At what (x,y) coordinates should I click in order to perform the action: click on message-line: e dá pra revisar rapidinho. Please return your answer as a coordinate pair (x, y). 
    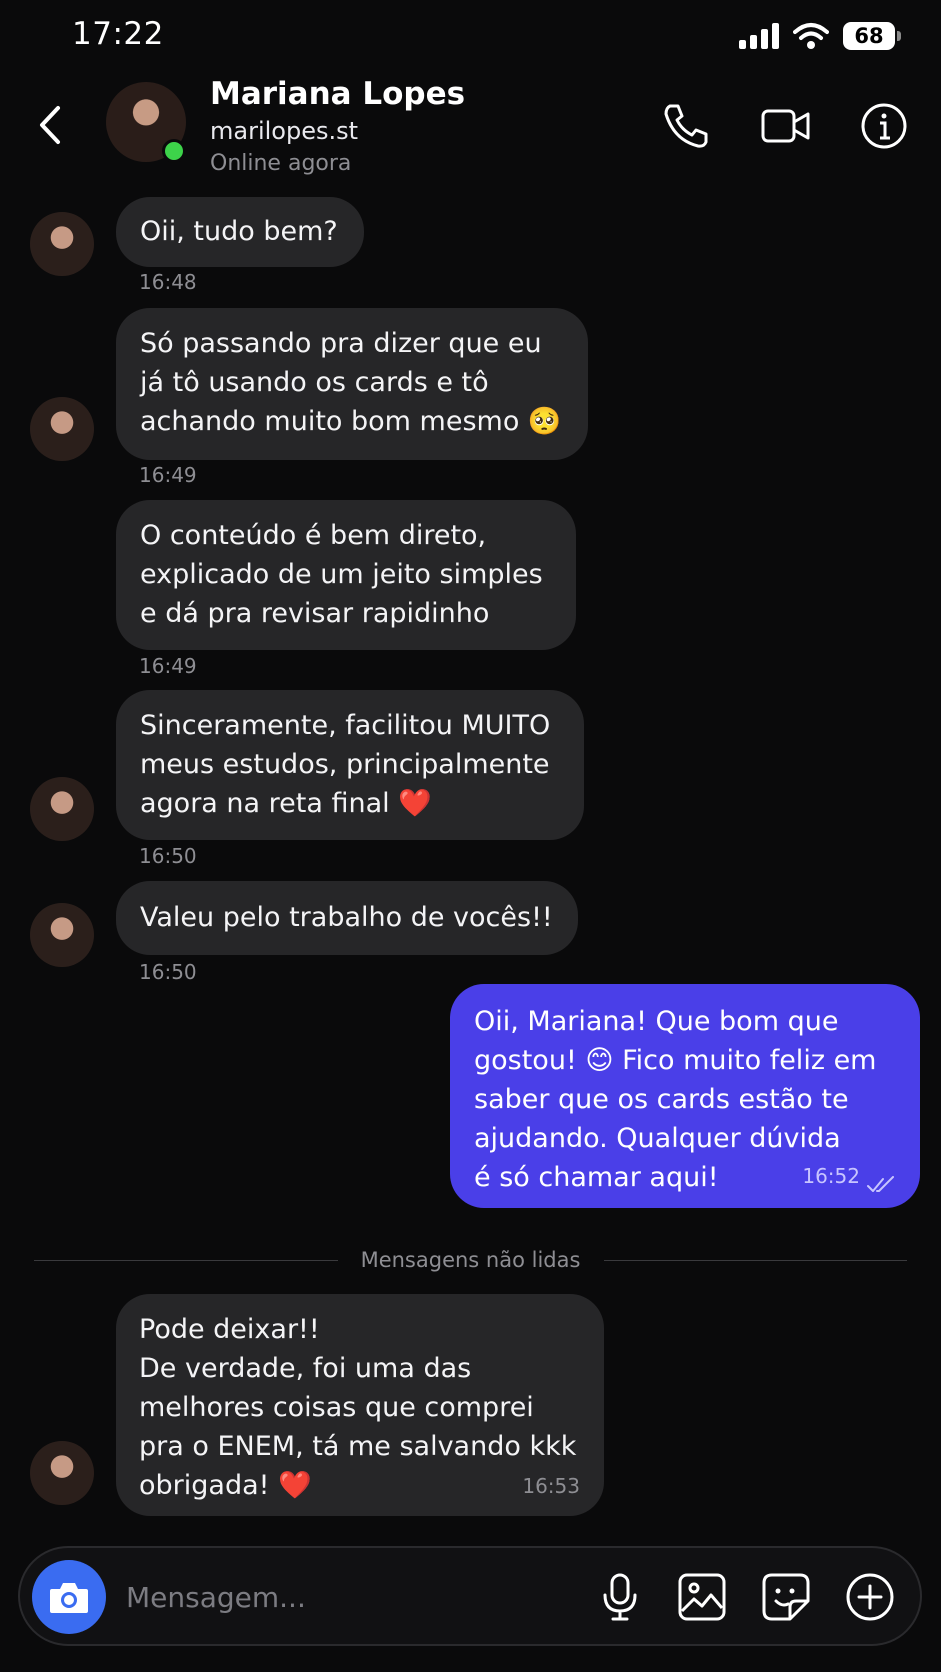
    Looking at the image, I should click on (315, 613).